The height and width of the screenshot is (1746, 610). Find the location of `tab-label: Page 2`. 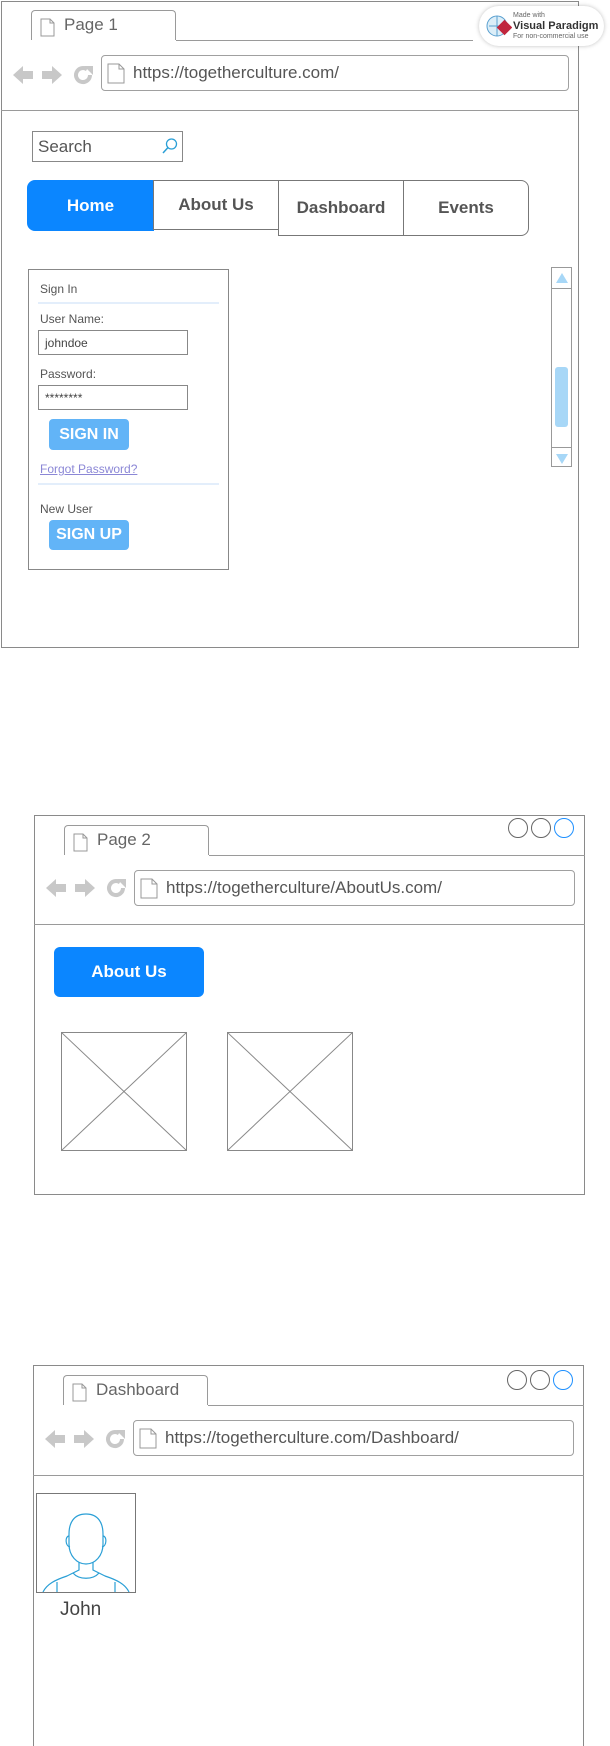

tab-label: Page 2 is located at coordinates (124, 839).